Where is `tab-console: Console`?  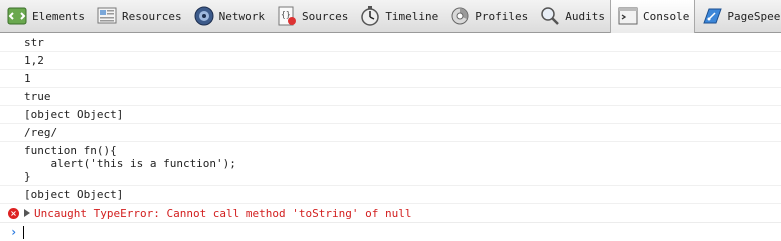 tab-console: Console is located at coordinates (653, 16).